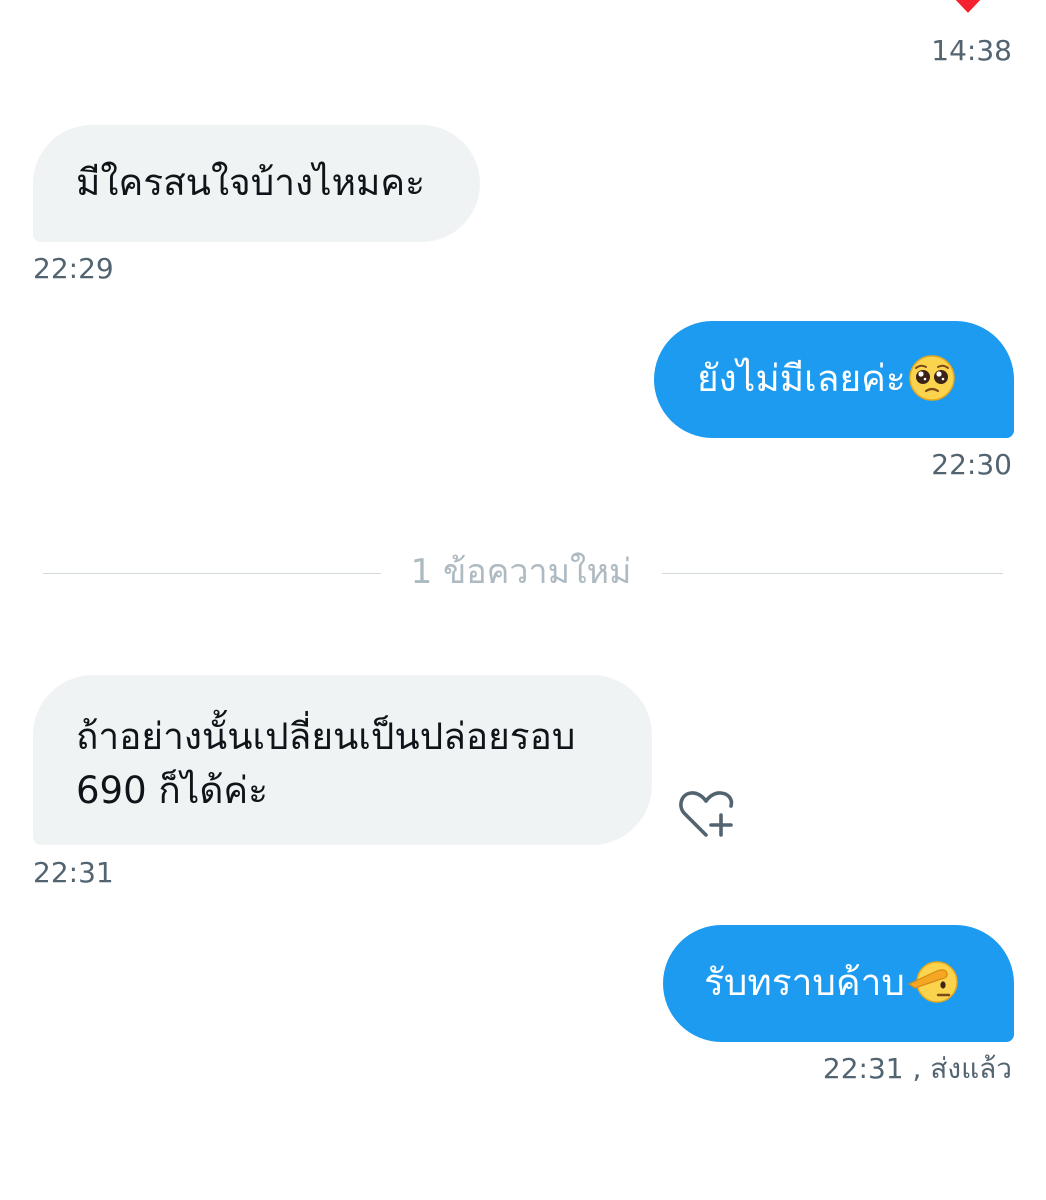 The height and width of the screenshot is (1200, 1046). Describe the element at coordinates (251, 182) in the screenshot. I see `message-text: มีใครสนใจบ้างไหมคะ` at that location.